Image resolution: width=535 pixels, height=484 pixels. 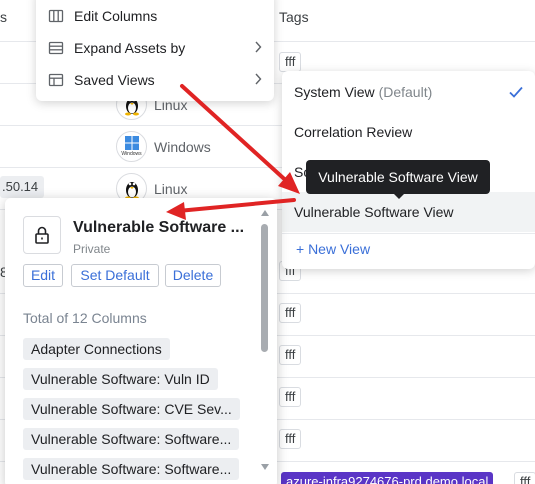 I want to click on view-privacy: Private, so click(x=92, y=249).